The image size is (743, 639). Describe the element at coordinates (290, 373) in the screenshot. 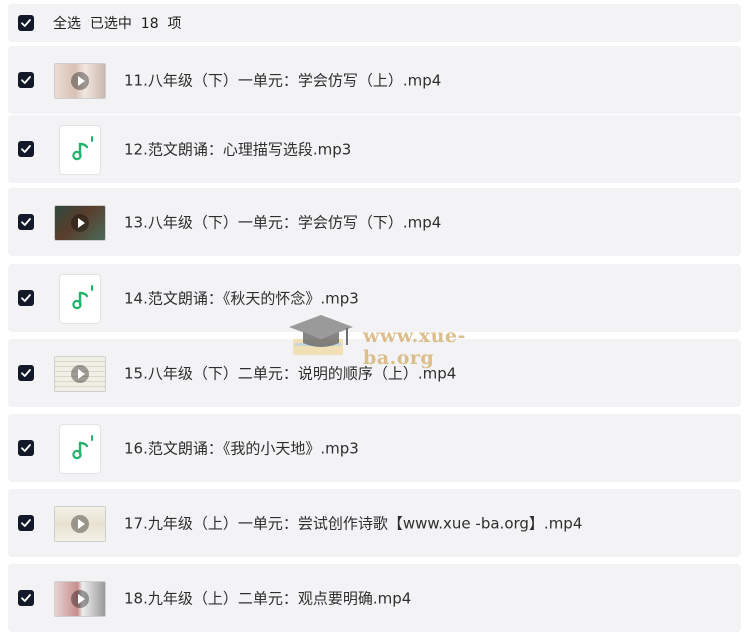

I see `file-name: 15.八年级（下）二单元：说明的顺序（上）.mp4` at that location.